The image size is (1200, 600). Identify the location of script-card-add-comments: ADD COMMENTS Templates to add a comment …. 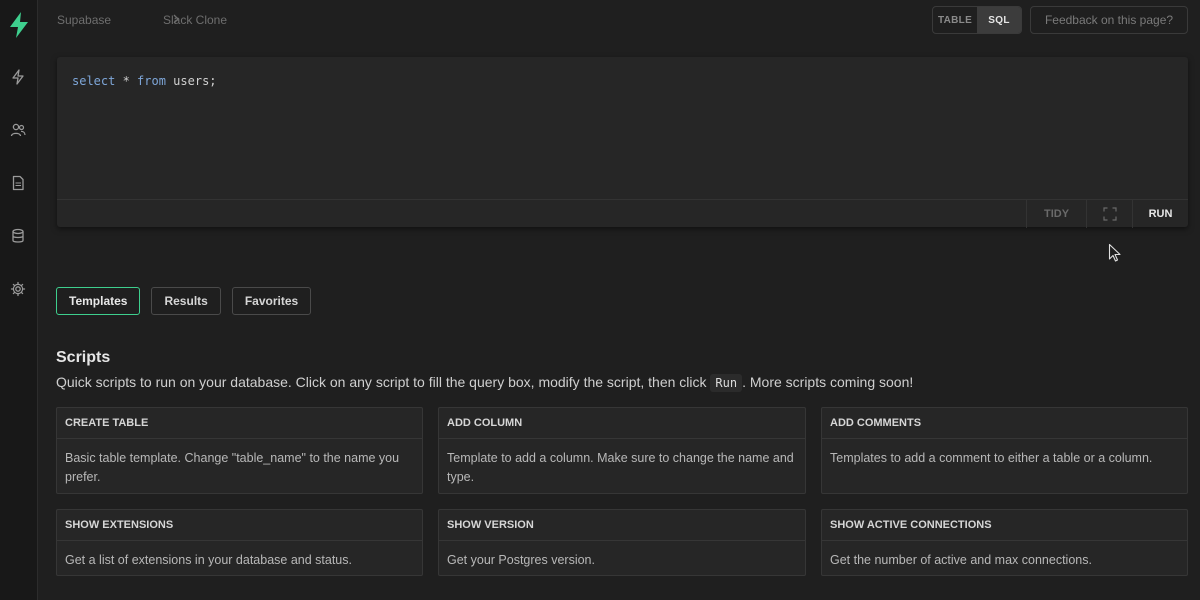
(1004, 450).